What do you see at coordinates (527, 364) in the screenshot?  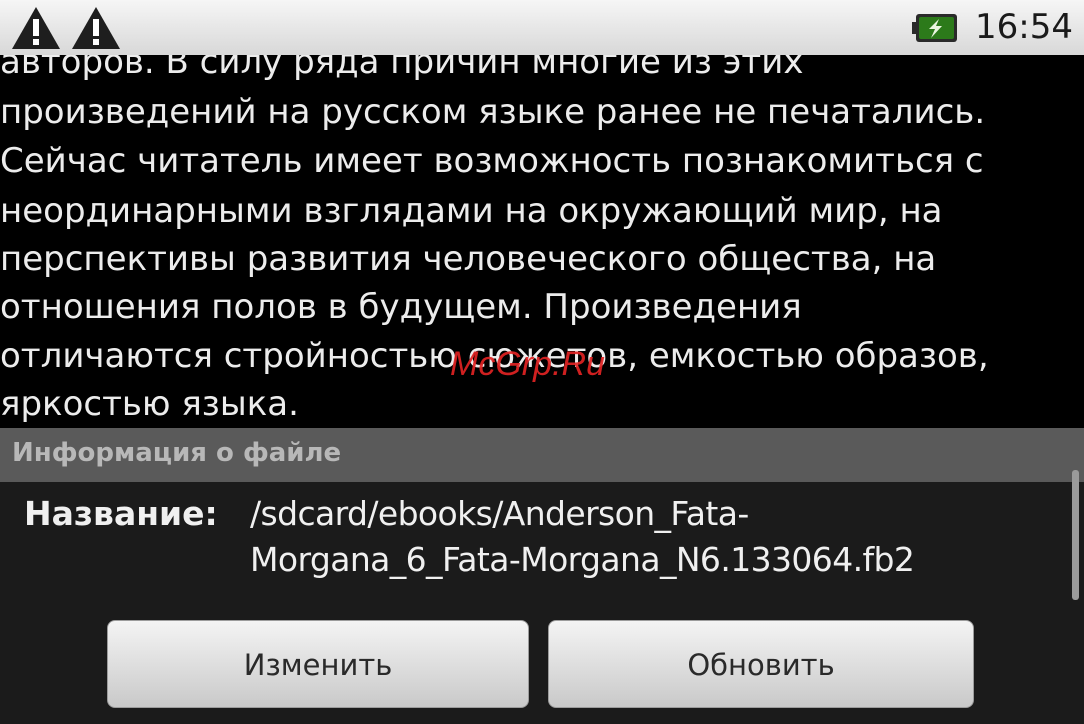 I see `watermark: McGrp.Ru` at bounding box center [527, 364].